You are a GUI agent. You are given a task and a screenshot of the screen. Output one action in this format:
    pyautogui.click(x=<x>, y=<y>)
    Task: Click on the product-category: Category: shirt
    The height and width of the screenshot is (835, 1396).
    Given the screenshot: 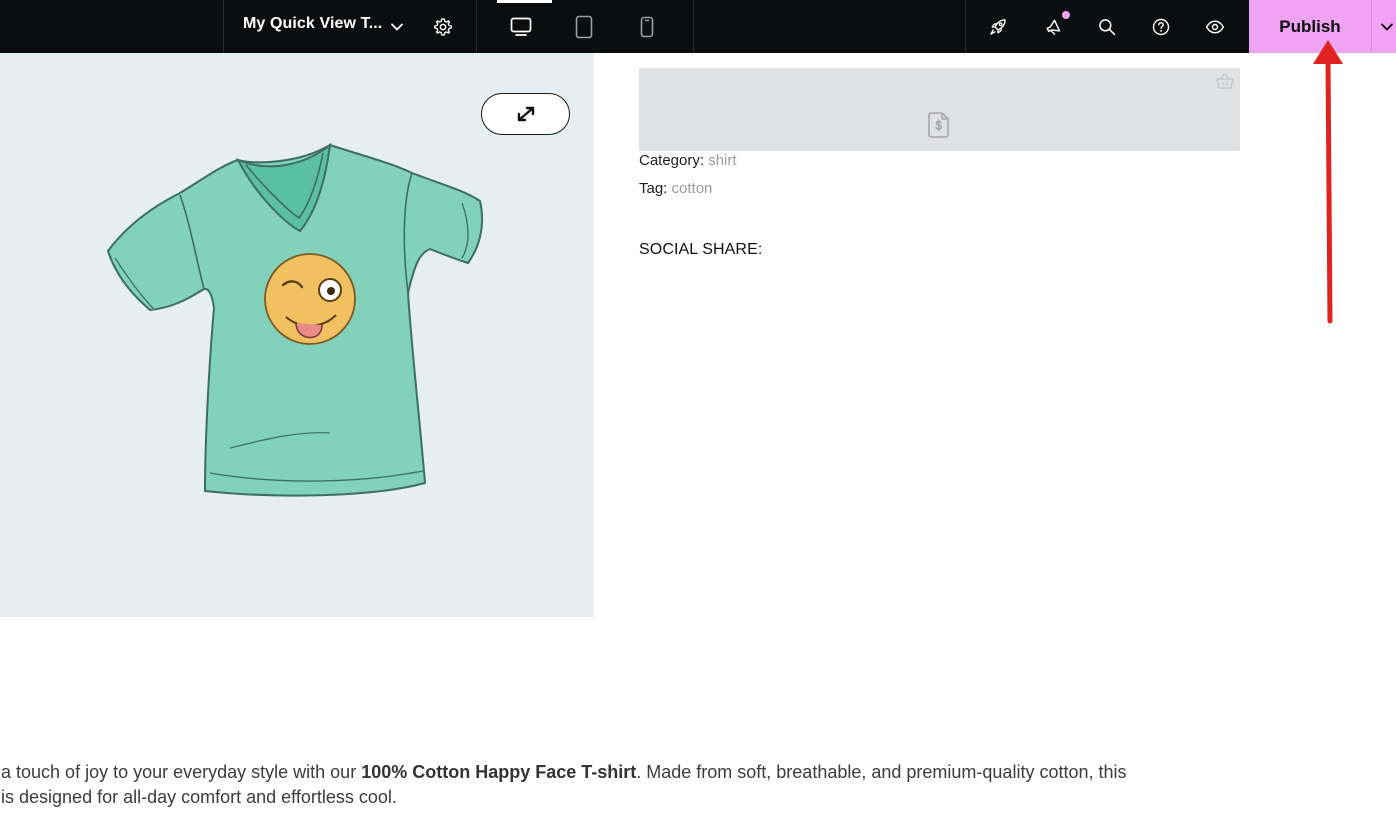 What is the action you would take?
    pyautogui.click(x=688, y=160)
    